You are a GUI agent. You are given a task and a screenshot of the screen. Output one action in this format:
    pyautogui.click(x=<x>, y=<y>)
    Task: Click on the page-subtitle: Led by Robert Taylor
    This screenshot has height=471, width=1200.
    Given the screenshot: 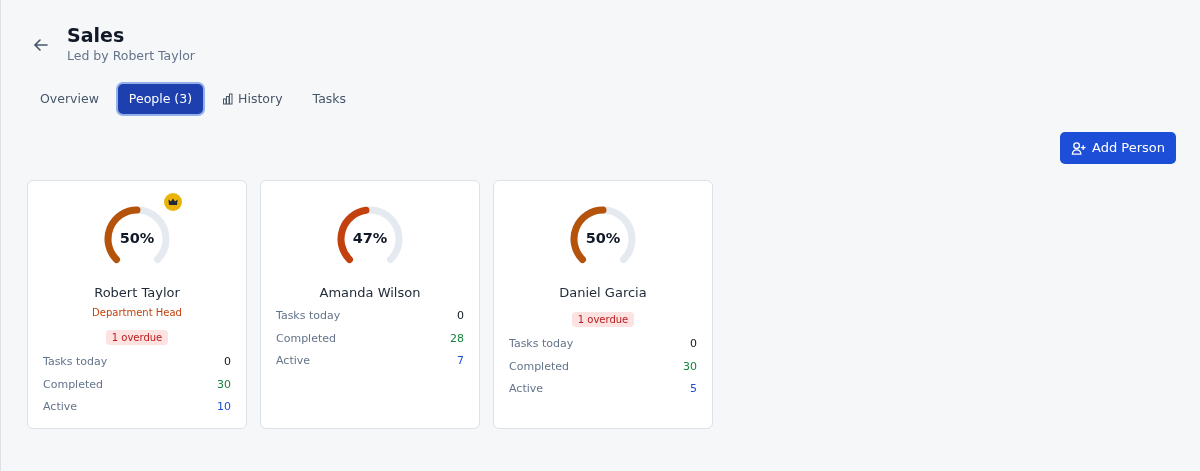 What is the action you would take?
    pyautogui.click(x=131, y=55)
    